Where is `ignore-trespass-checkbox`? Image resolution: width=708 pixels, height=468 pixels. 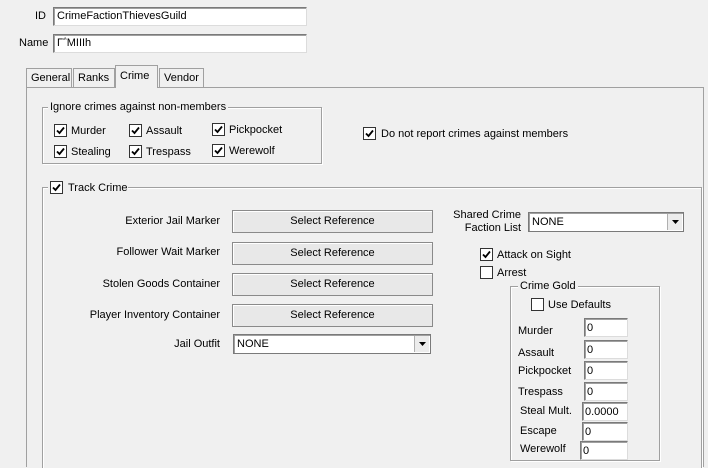
ignore-trespass-checkbox is located at coordinates (135, 151).